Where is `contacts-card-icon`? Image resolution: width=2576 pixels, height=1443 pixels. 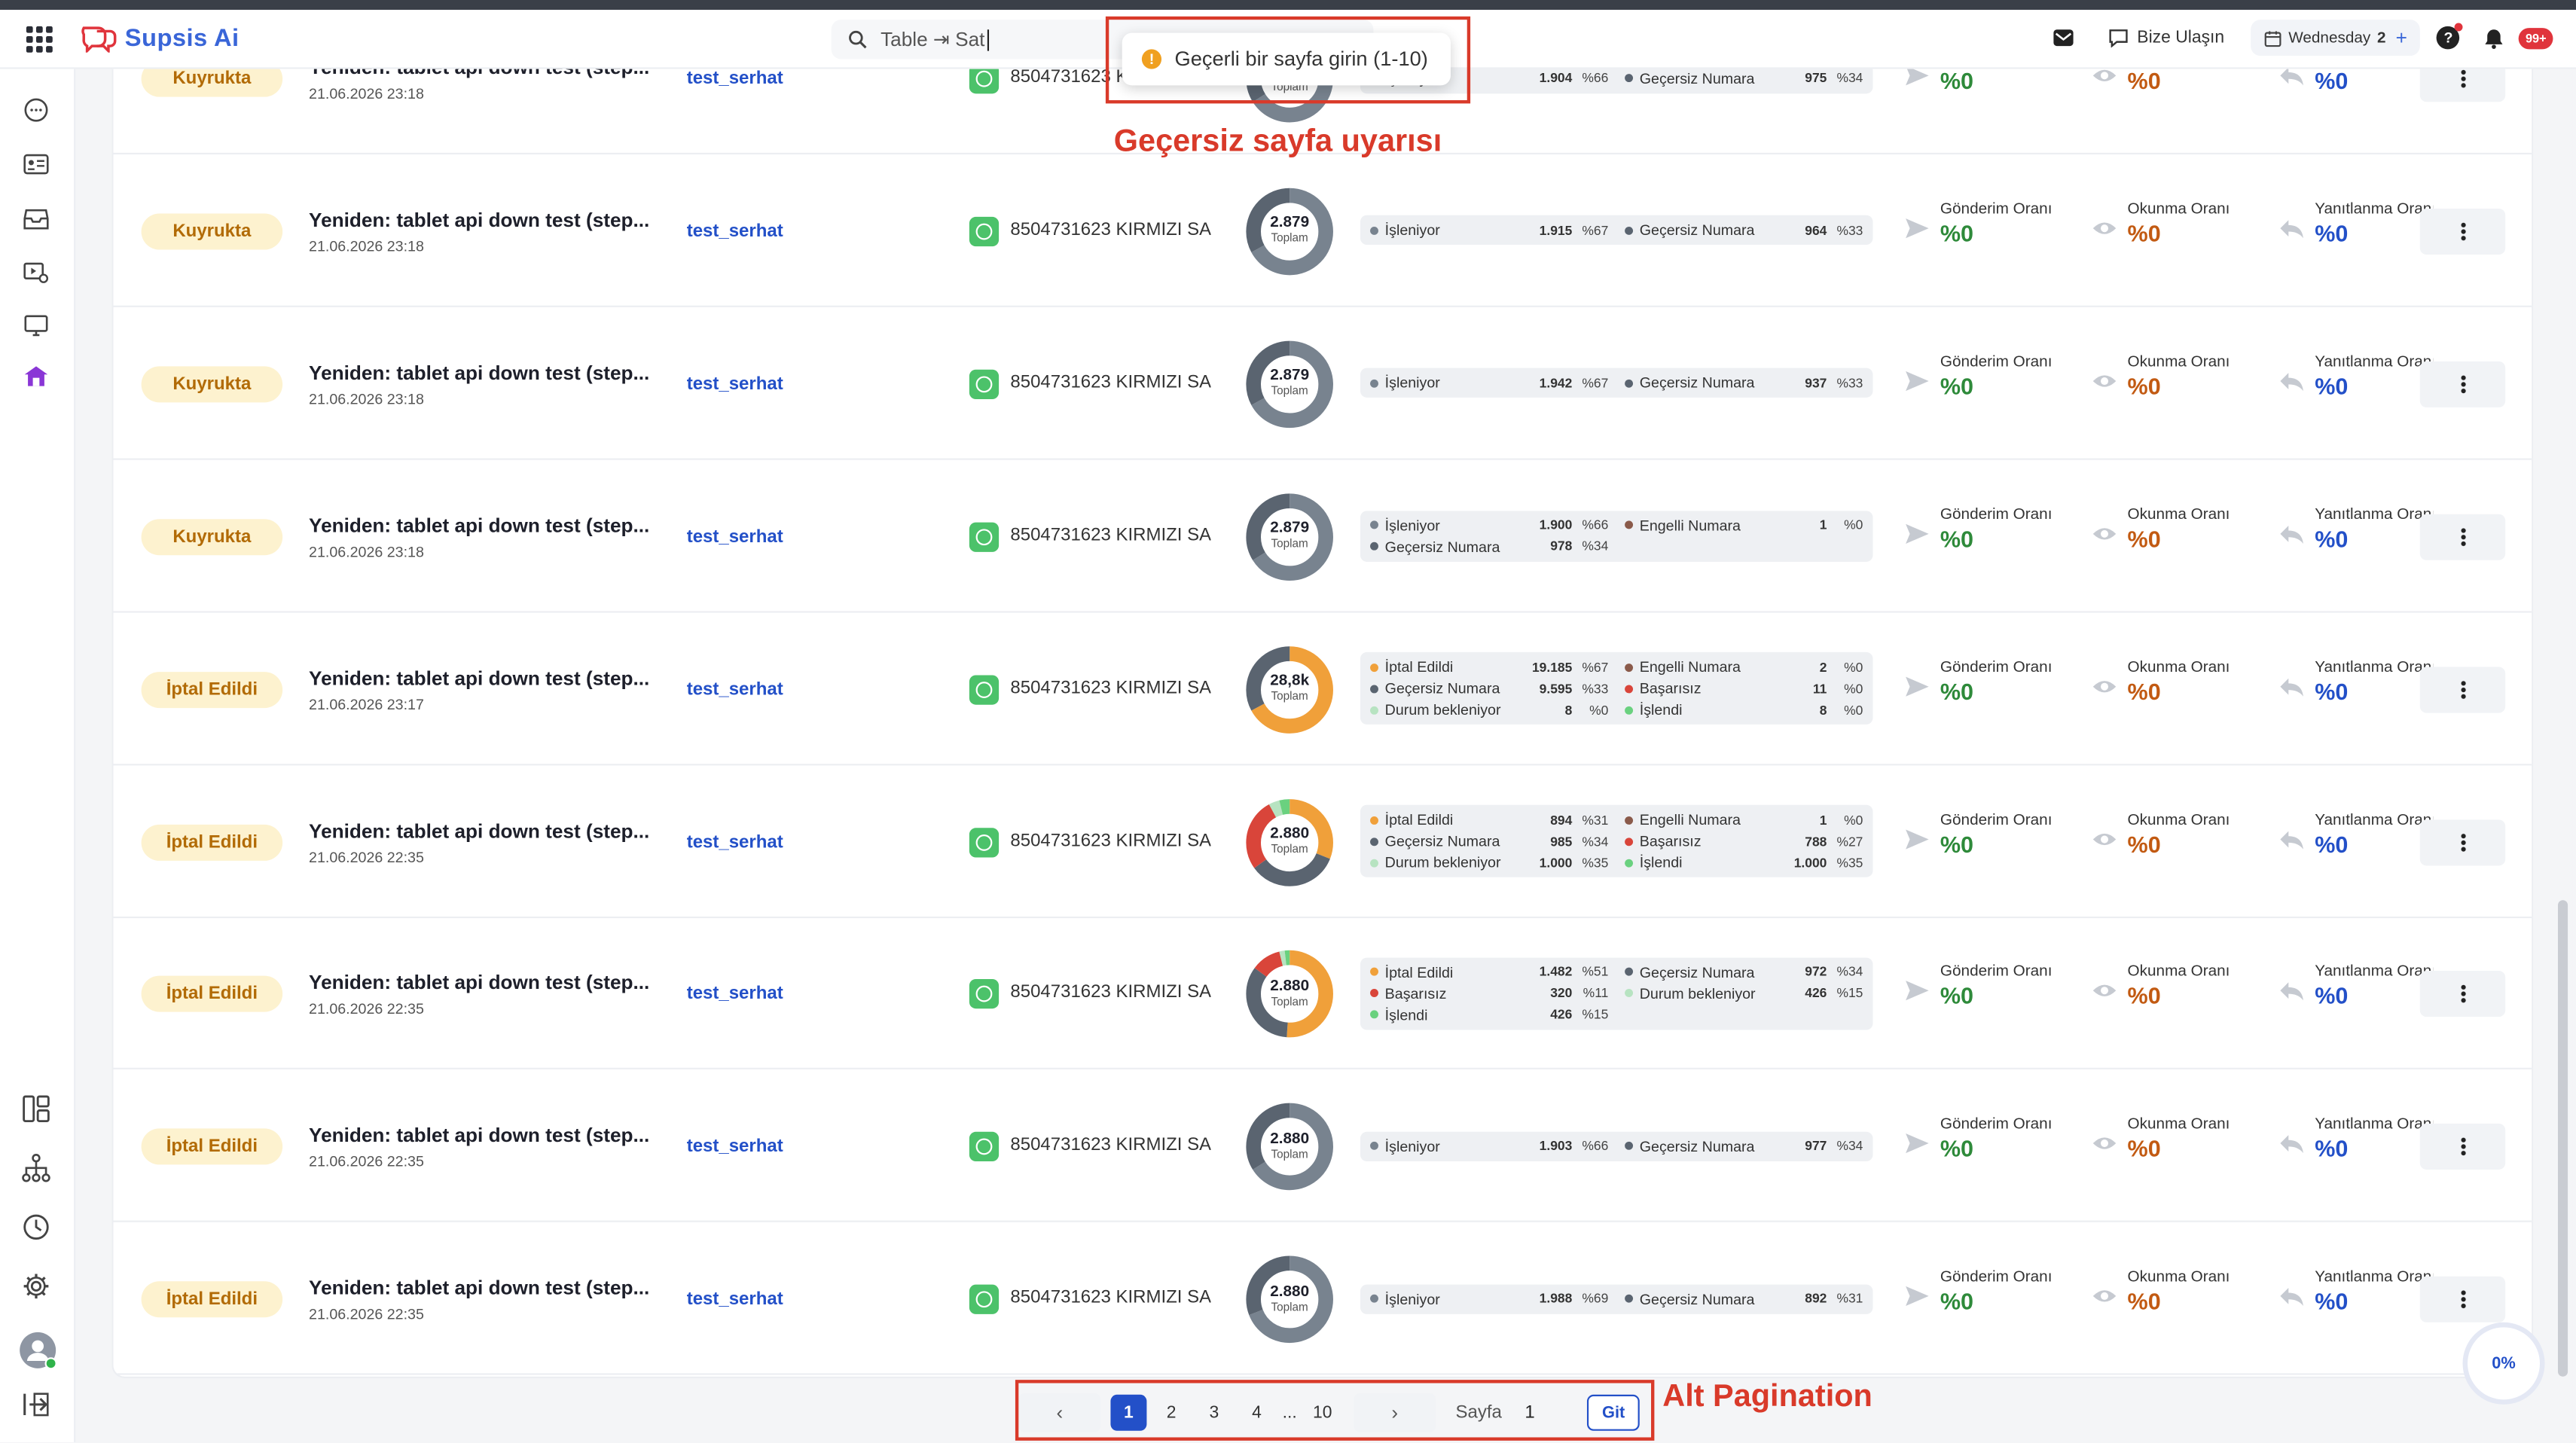 contacts-card-icon is located at coordinates (35, 163).